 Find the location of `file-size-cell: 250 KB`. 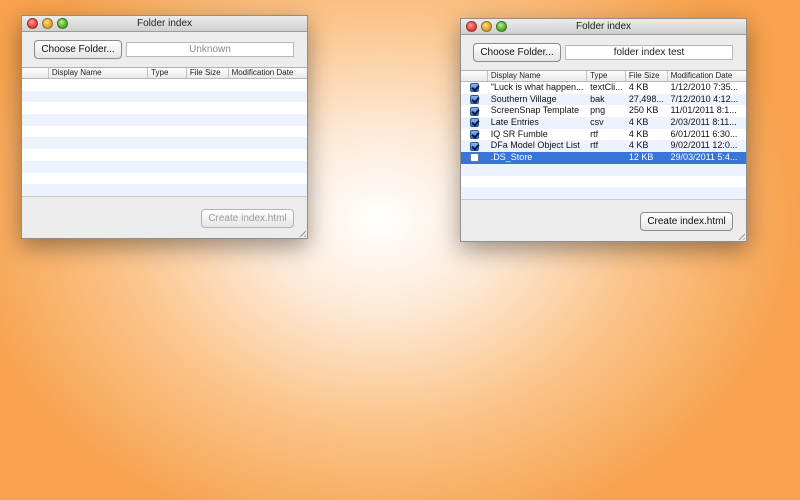

file-size-cell: 250 KB is located at coordinates (643, 110).